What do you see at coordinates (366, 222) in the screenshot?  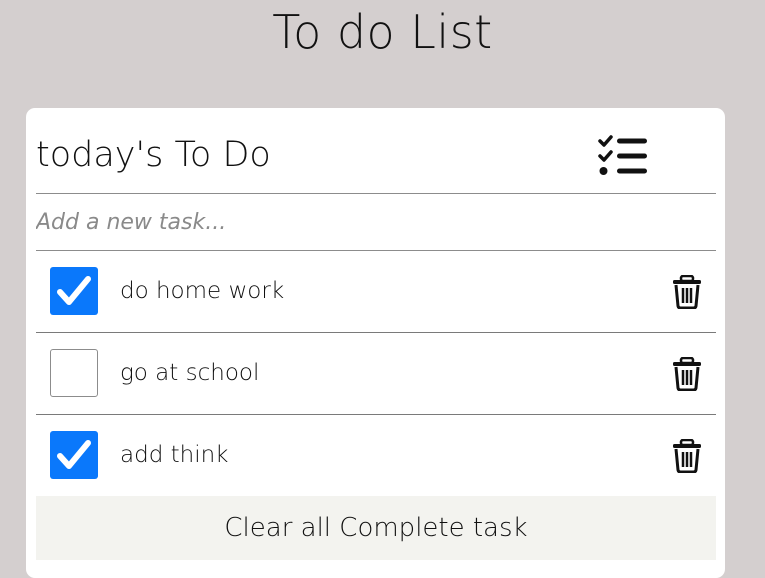 I see `new-task-input` at bounding box center [366, 222].